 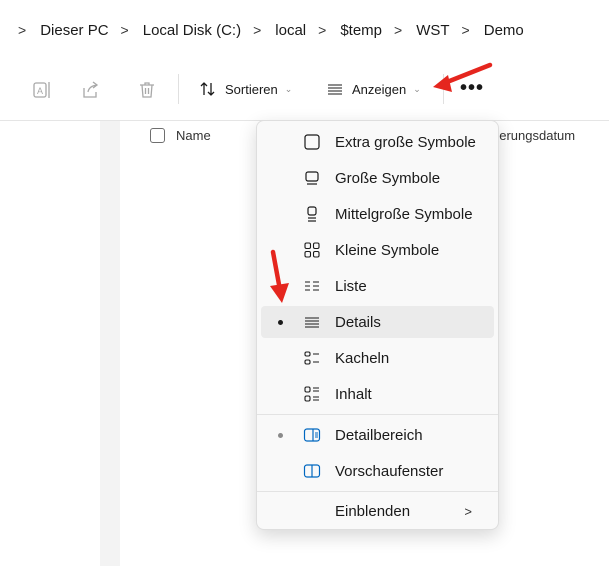 What do you see at coordinates (110, 343) in the screenshot?
I see `navigation-pane` at bounding box center [110, 343].